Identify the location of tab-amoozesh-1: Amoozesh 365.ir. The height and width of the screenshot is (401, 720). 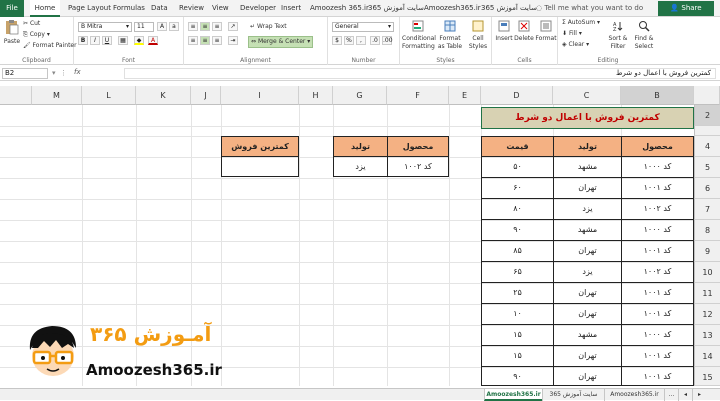
(339, 8).